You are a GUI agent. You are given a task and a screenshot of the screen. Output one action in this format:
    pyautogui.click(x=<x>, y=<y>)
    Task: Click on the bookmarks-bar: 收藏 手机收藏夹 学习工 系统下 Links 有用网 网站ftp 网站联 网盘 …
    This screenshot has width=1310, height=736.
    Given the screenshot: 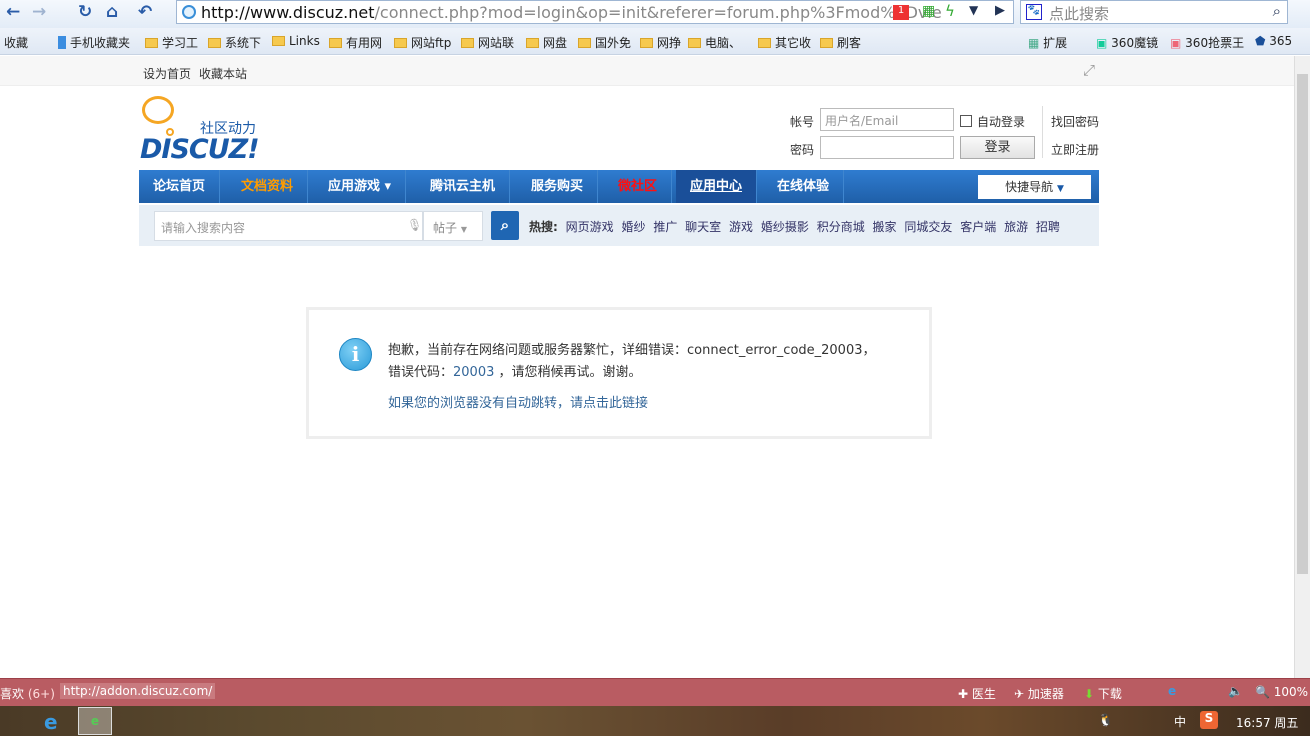 What is the action you would take?
    pyautogui.click(x=655, y=41)
    